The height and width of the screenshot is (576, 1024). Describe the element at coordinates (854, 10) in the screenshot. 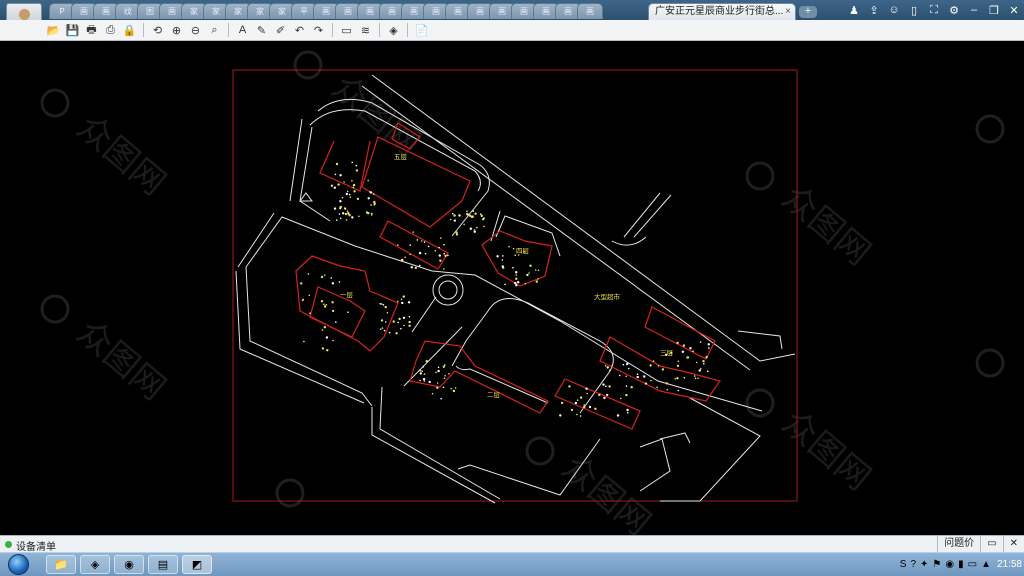

I see `users-icon: ♟` at that location.